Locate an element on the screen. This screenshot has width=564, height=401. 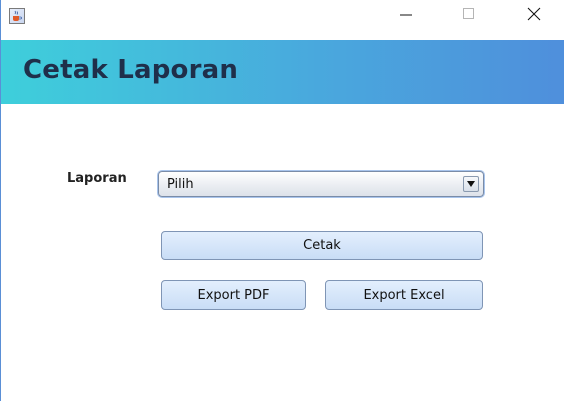
close-icon is located at coordinates (534, 16).